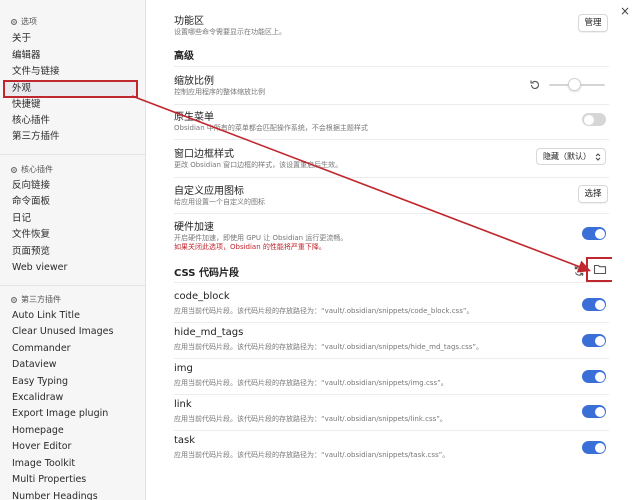 This screenshot has width=635, height=500. I want to click on snippet-name: code_block, so click(202, 296).